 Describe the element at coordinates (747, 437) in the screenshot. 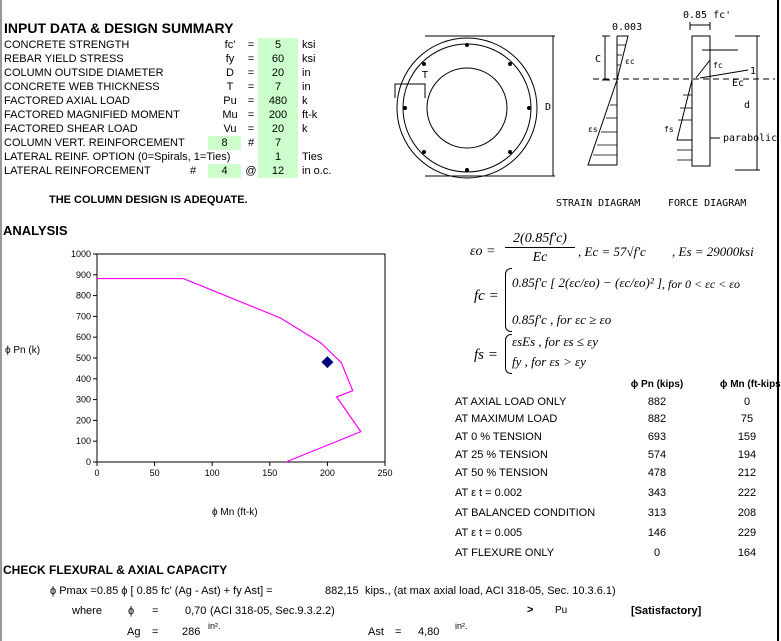

I see `mn-value: 159` at that location.